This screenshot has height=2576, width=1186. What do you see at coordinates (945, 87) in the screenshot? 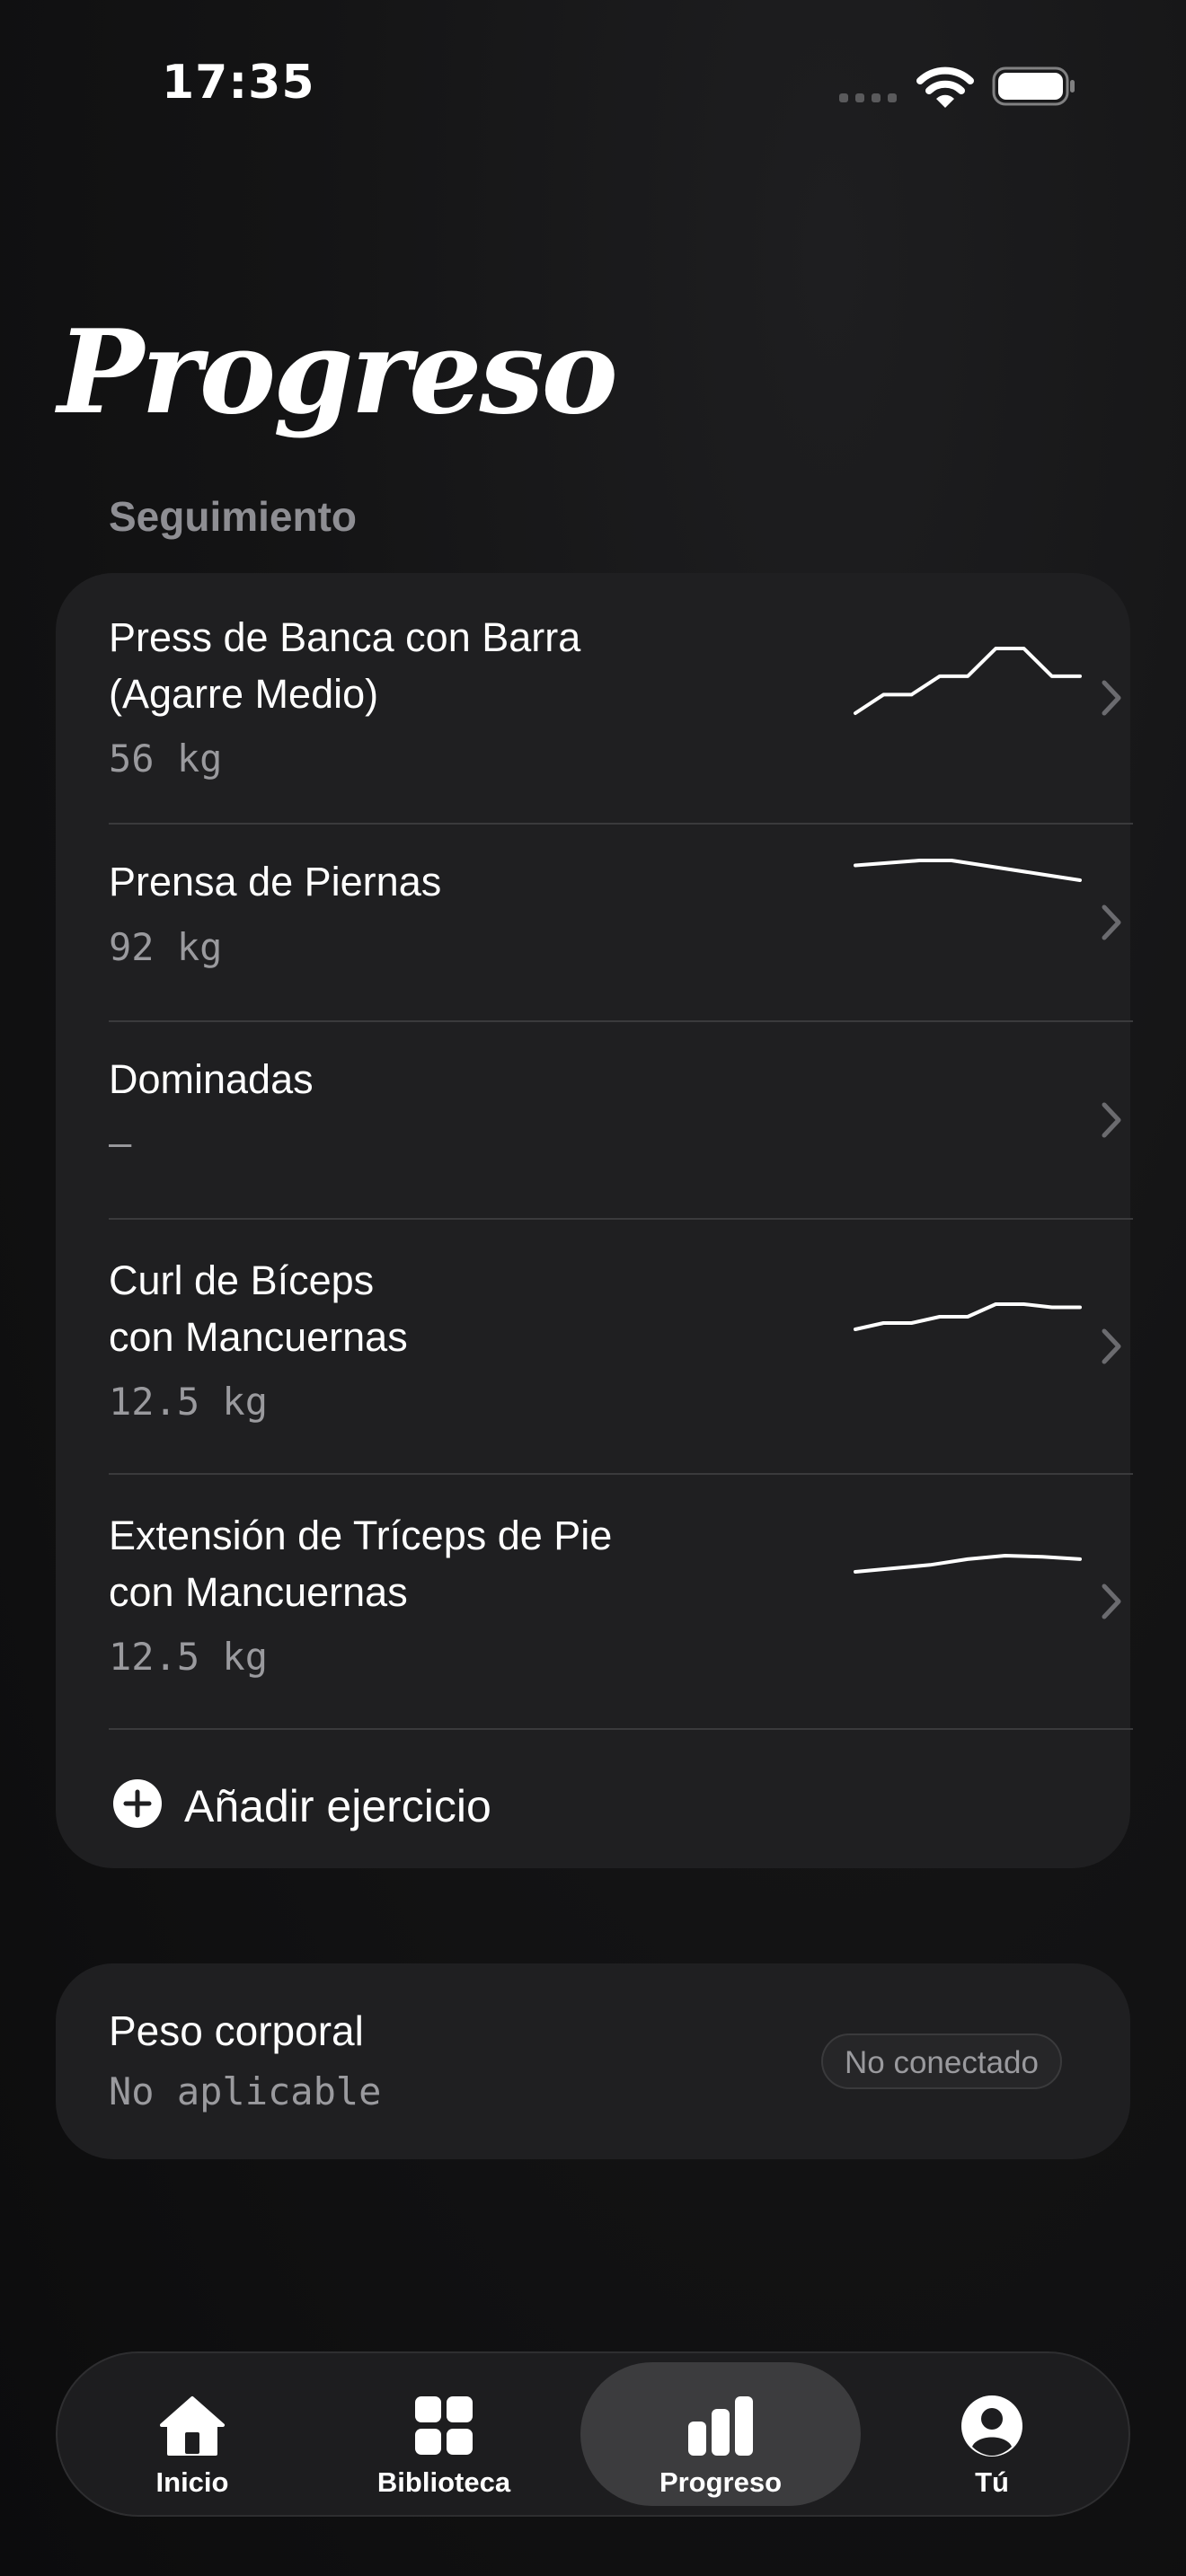
I see `wifi-icon` at bounding box center [945, 87].